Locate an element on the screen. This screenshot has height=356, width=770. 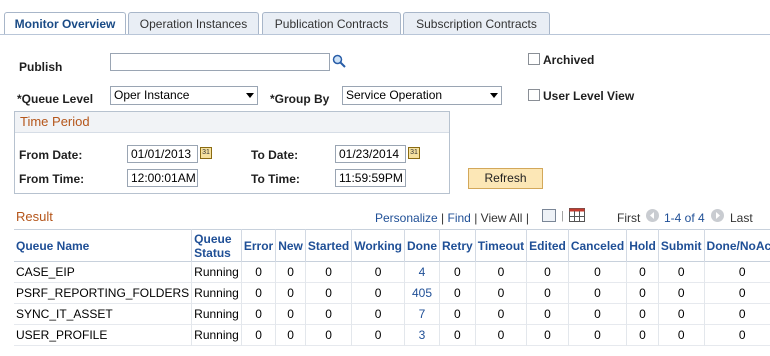
queue-level-select: Oper Instance is located at coordinates (184, 95).